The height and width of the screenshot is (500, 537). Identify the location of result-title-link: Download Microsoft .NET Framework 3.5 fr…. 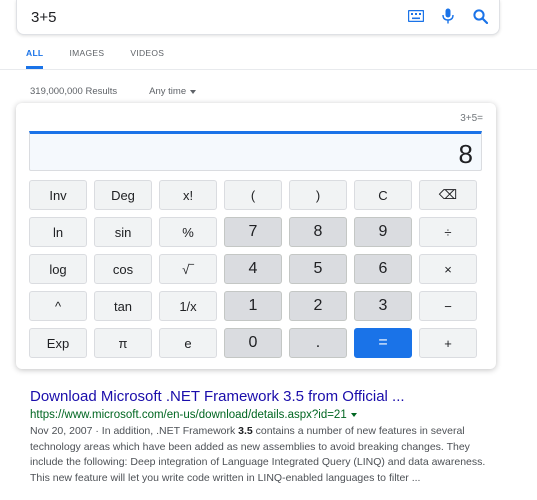
(265, 396).